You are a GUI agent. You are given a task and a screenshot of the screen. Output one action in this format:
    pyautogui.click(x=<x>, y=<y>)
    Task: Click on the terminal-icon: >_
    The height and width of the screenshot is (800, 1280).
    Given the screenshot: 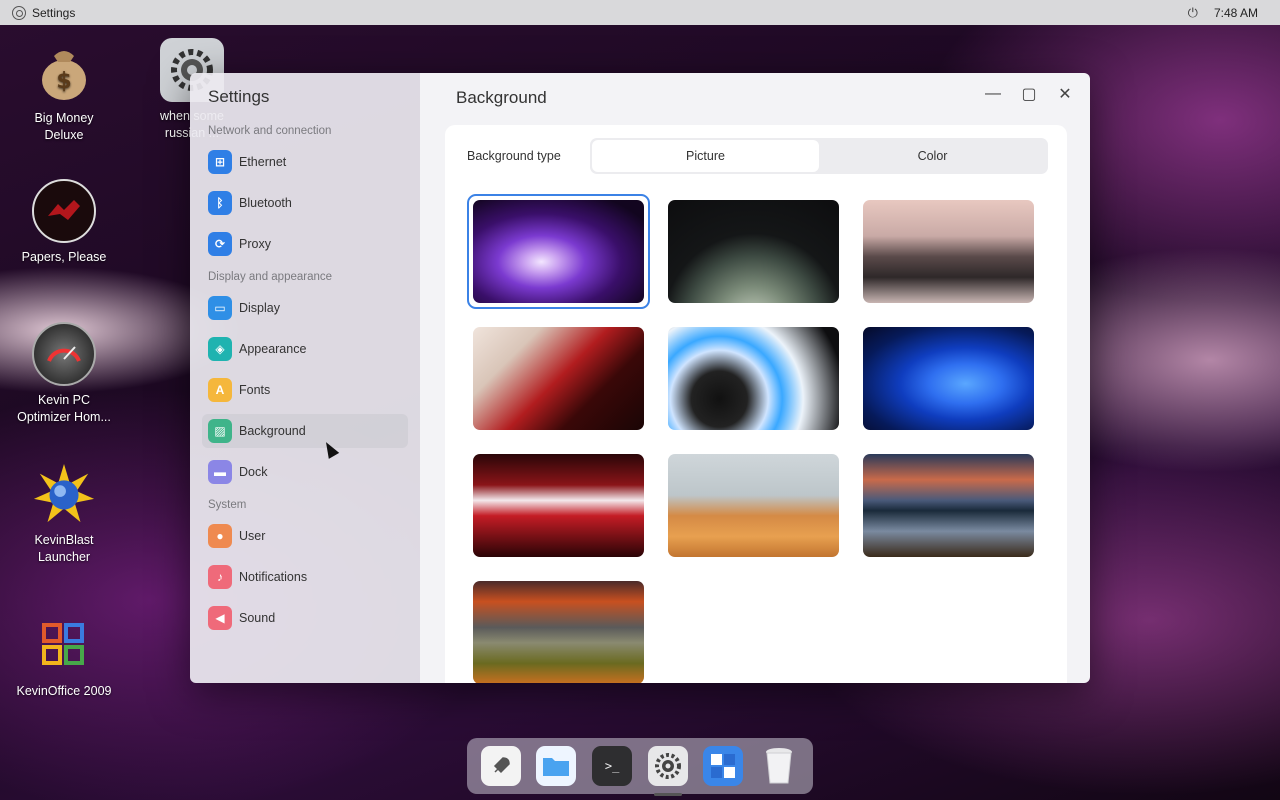 What is the action you would take?
    pyautogui.click(x=612, y=766)
    